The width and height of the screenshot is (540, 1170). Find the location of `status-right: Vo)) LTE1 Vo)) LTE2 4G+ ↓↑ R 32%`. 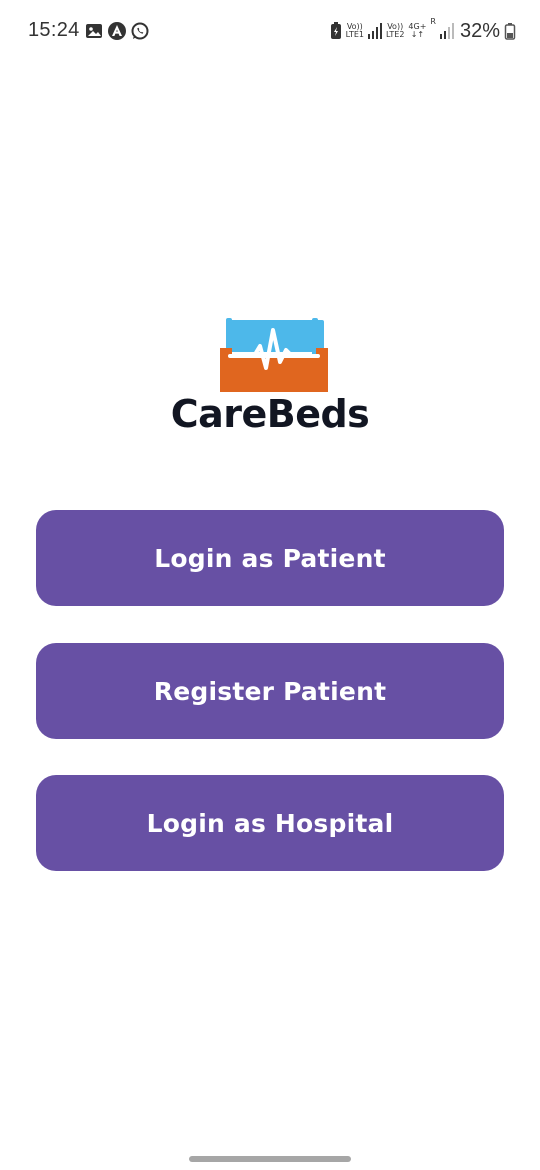

status-right: Vo)) LTE1 Vo)) LTE2 4G+ ↓↑ R 32% is located at coordinates (421, 31).